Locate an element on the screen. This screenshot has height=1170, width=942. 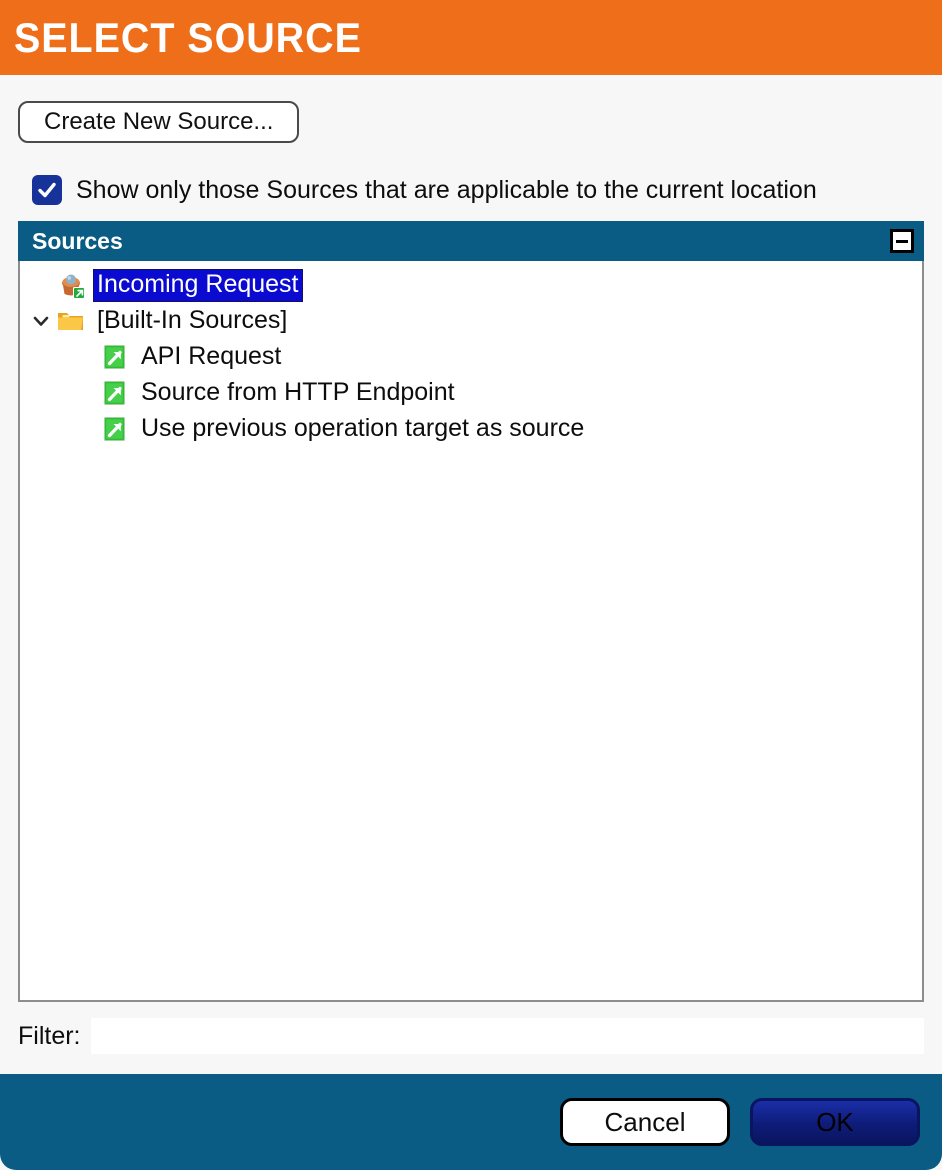
dialog-title-bar: SELECT SOURCE is located at coordinates (471, 37).